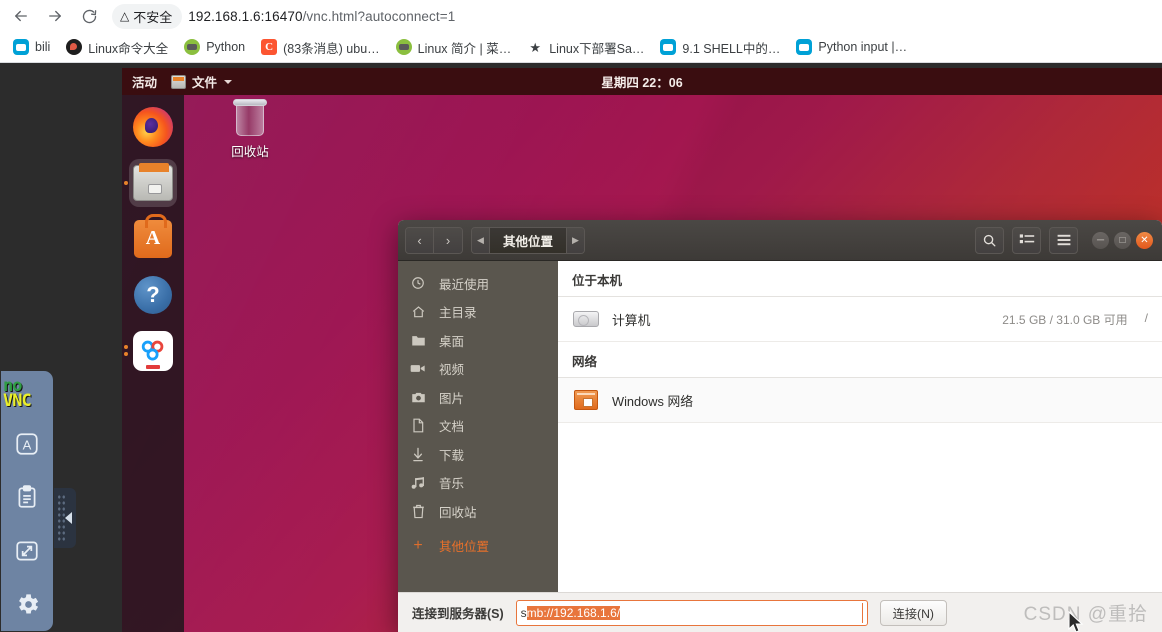 This screenshot has height=632, width=1162. Describe the element at coordinates (480, 240) in the screenshot. I see `breadcrumb-scroll-left: ◀` at that location.